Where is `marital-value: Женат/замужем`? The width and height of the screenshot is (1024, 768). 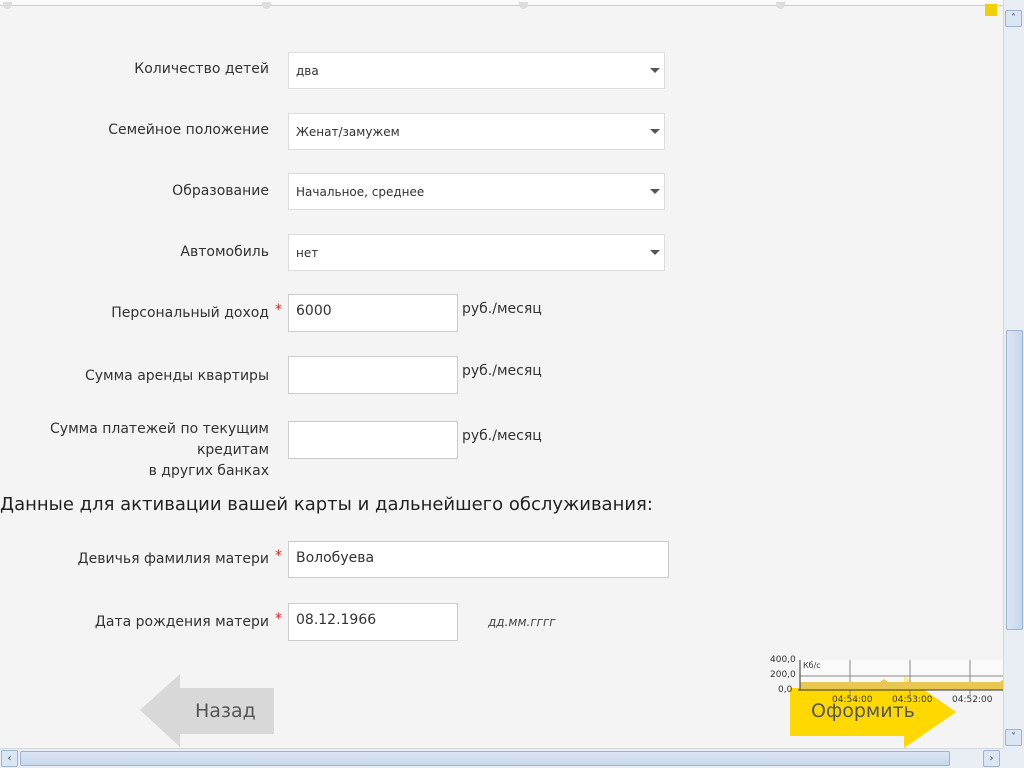 marital-value: Женат/замужем is located at coordinates (348, 132).